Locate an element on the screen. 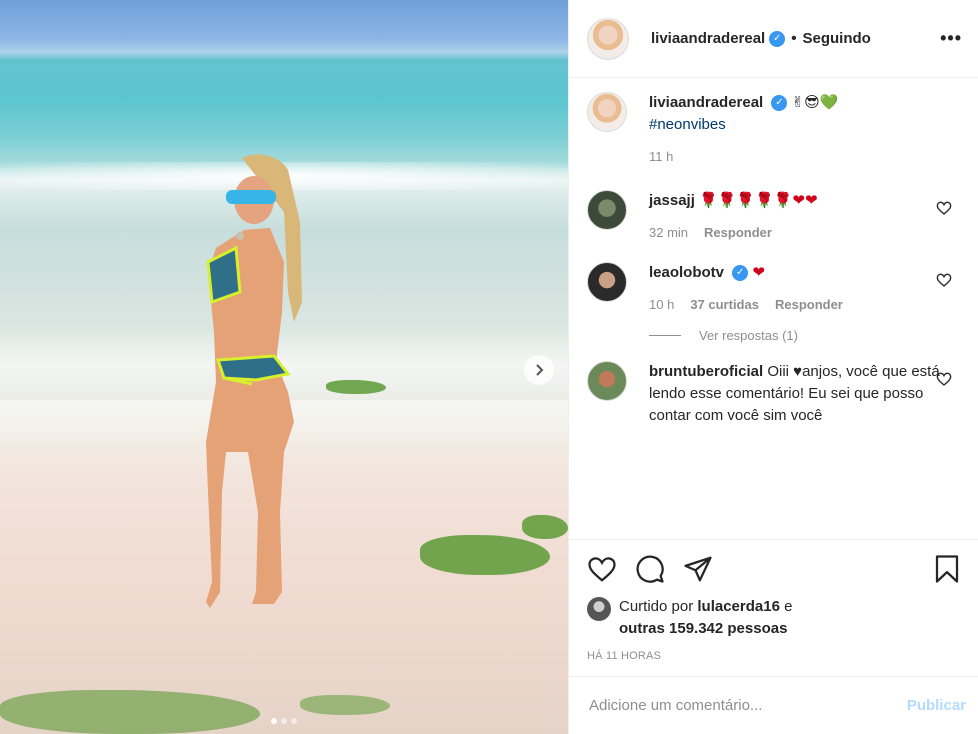 The image size is (978, 734). comment-likes: 37 curtidas is located at coordinates (724, 305).